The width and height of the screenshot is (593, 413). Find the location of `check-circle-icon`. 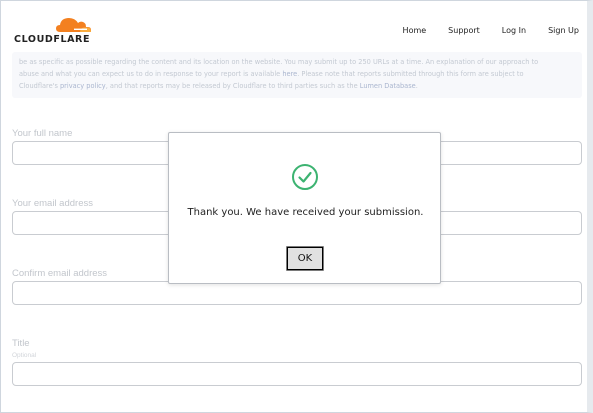

check-circle-icon is located at coordinates (305, 177).